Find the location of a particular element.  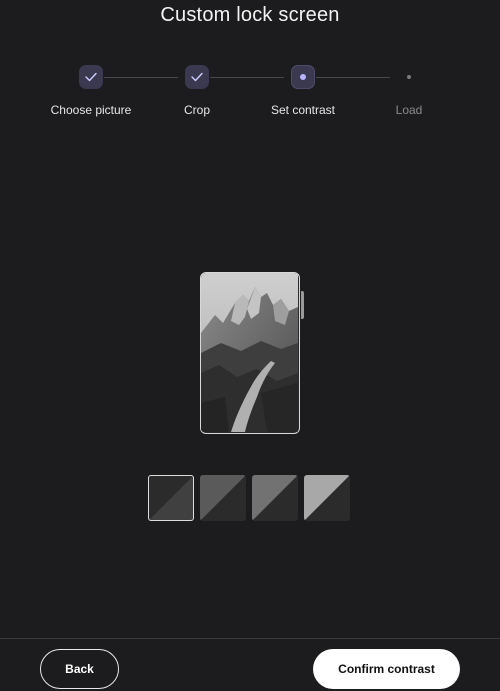

page-title: Custom lock screen is located at coordinates (250, 15).